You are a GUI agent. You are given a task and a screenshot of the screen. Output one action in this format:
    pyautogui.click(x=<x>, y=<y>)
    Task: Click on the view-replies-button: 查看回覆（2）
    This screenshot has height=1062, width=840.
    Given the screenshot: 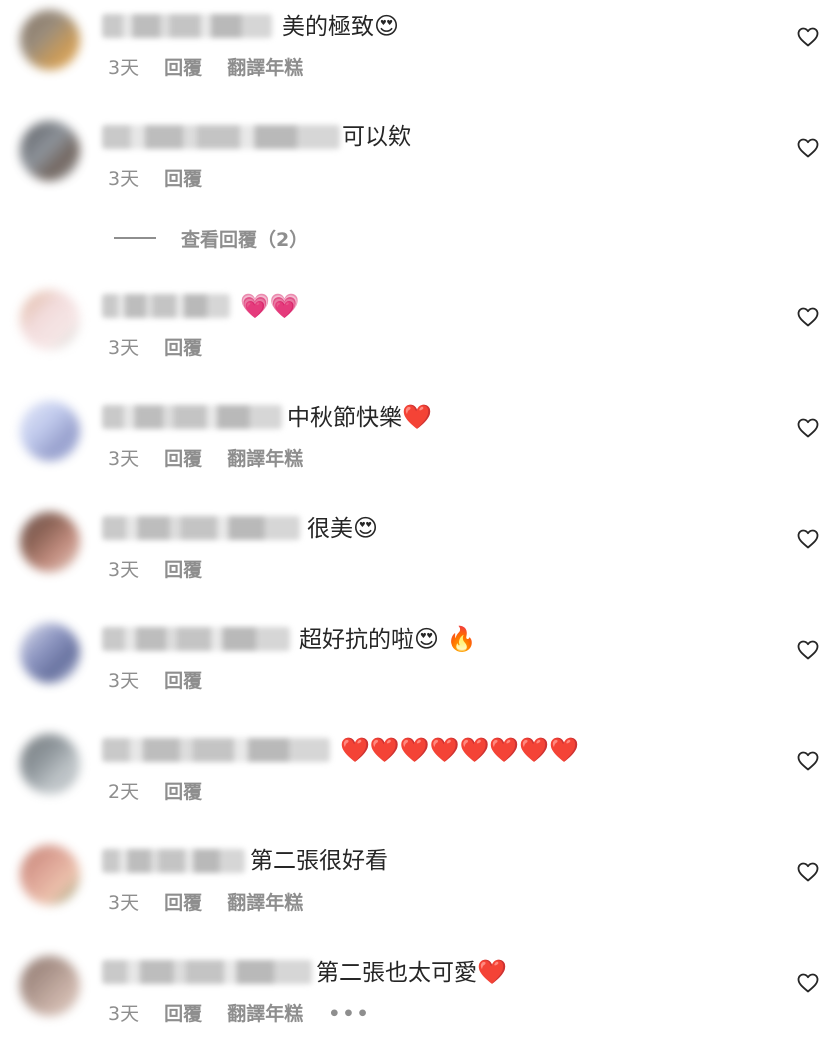 What is the action you would take?
    pyautogui.click(x=211, y=238)
    